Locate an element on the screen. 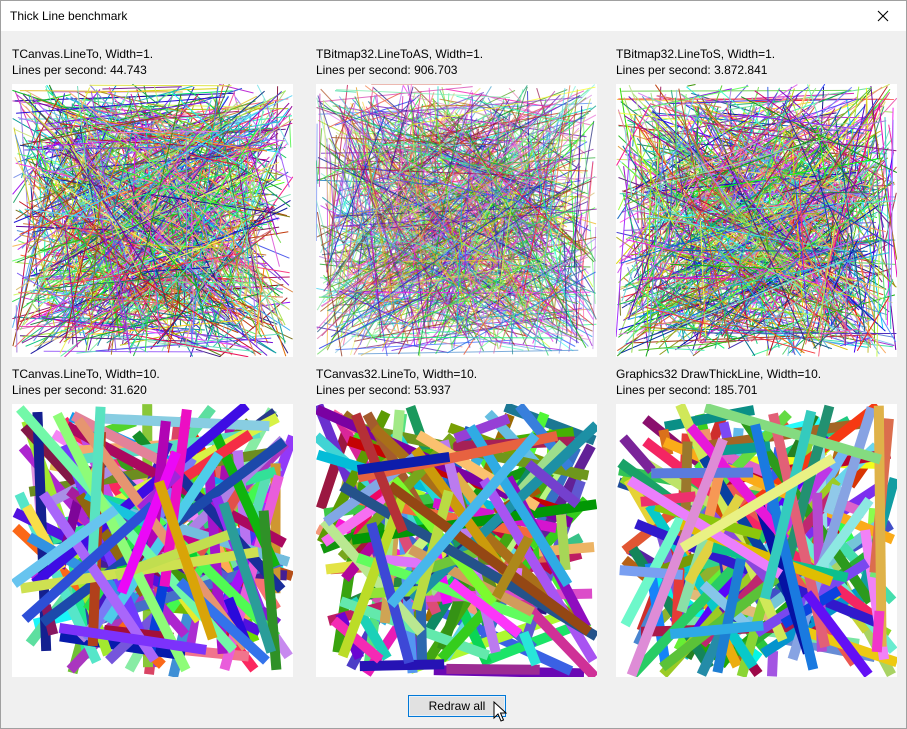  close-button is located at coordinates (883, 16).